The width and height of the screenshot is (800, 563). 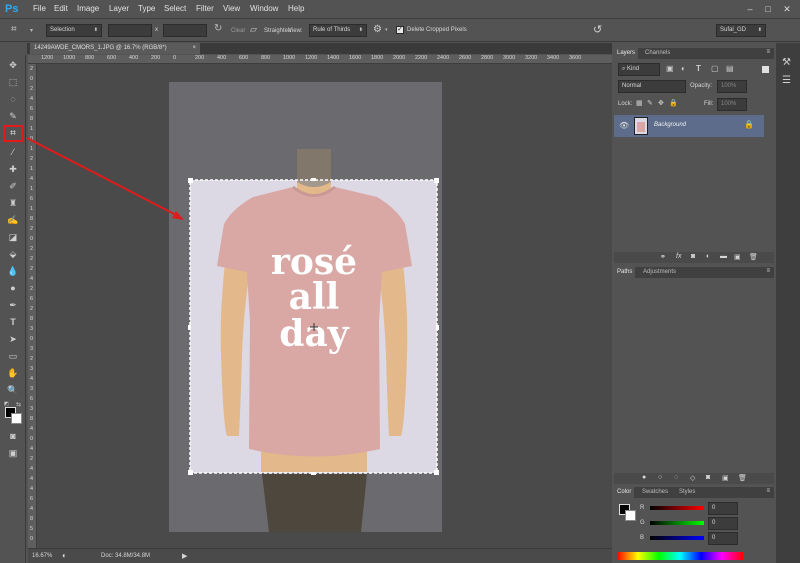 What do you see at coordinates (184, 556) in the screenshot?
I see `status-menu-arrow-icon: ▶` at bounding box center [184, 556].